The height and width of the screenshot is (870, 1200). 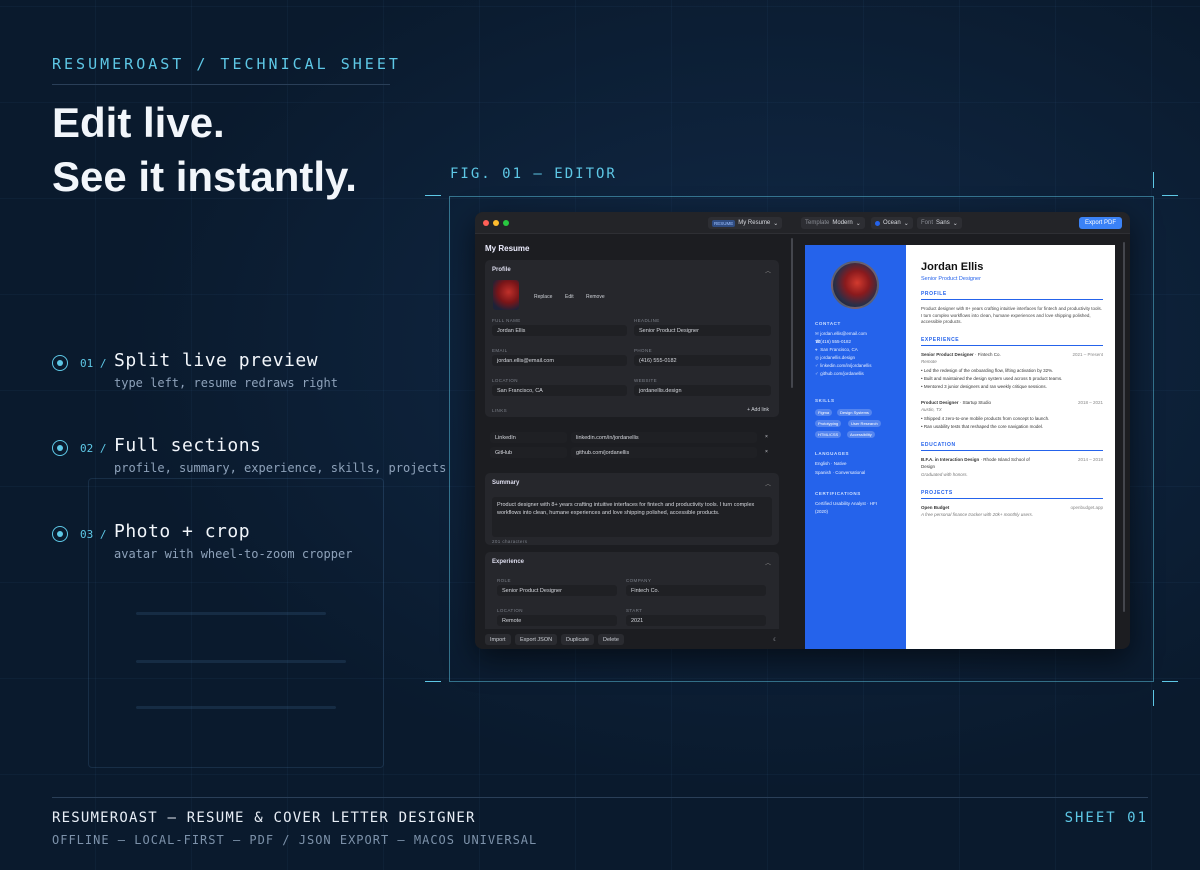 What do you see at coordinates (1090, 459) in the screenshot?
I see `education-dates: 2014 – 2018` at bounding box center [1090, 459].